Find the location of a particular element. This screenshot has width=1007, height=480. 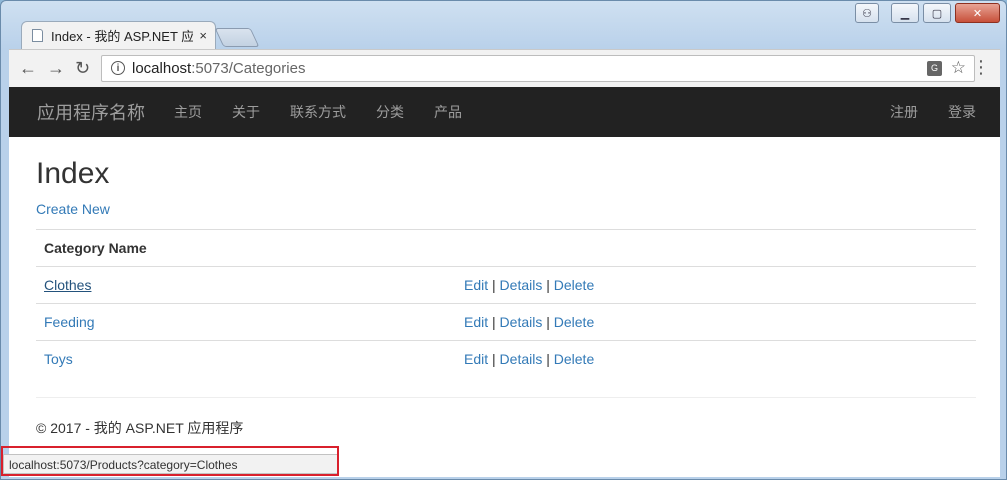

table-row: Clothes Edit | Details | Delete is located at coordinates (506, 285).